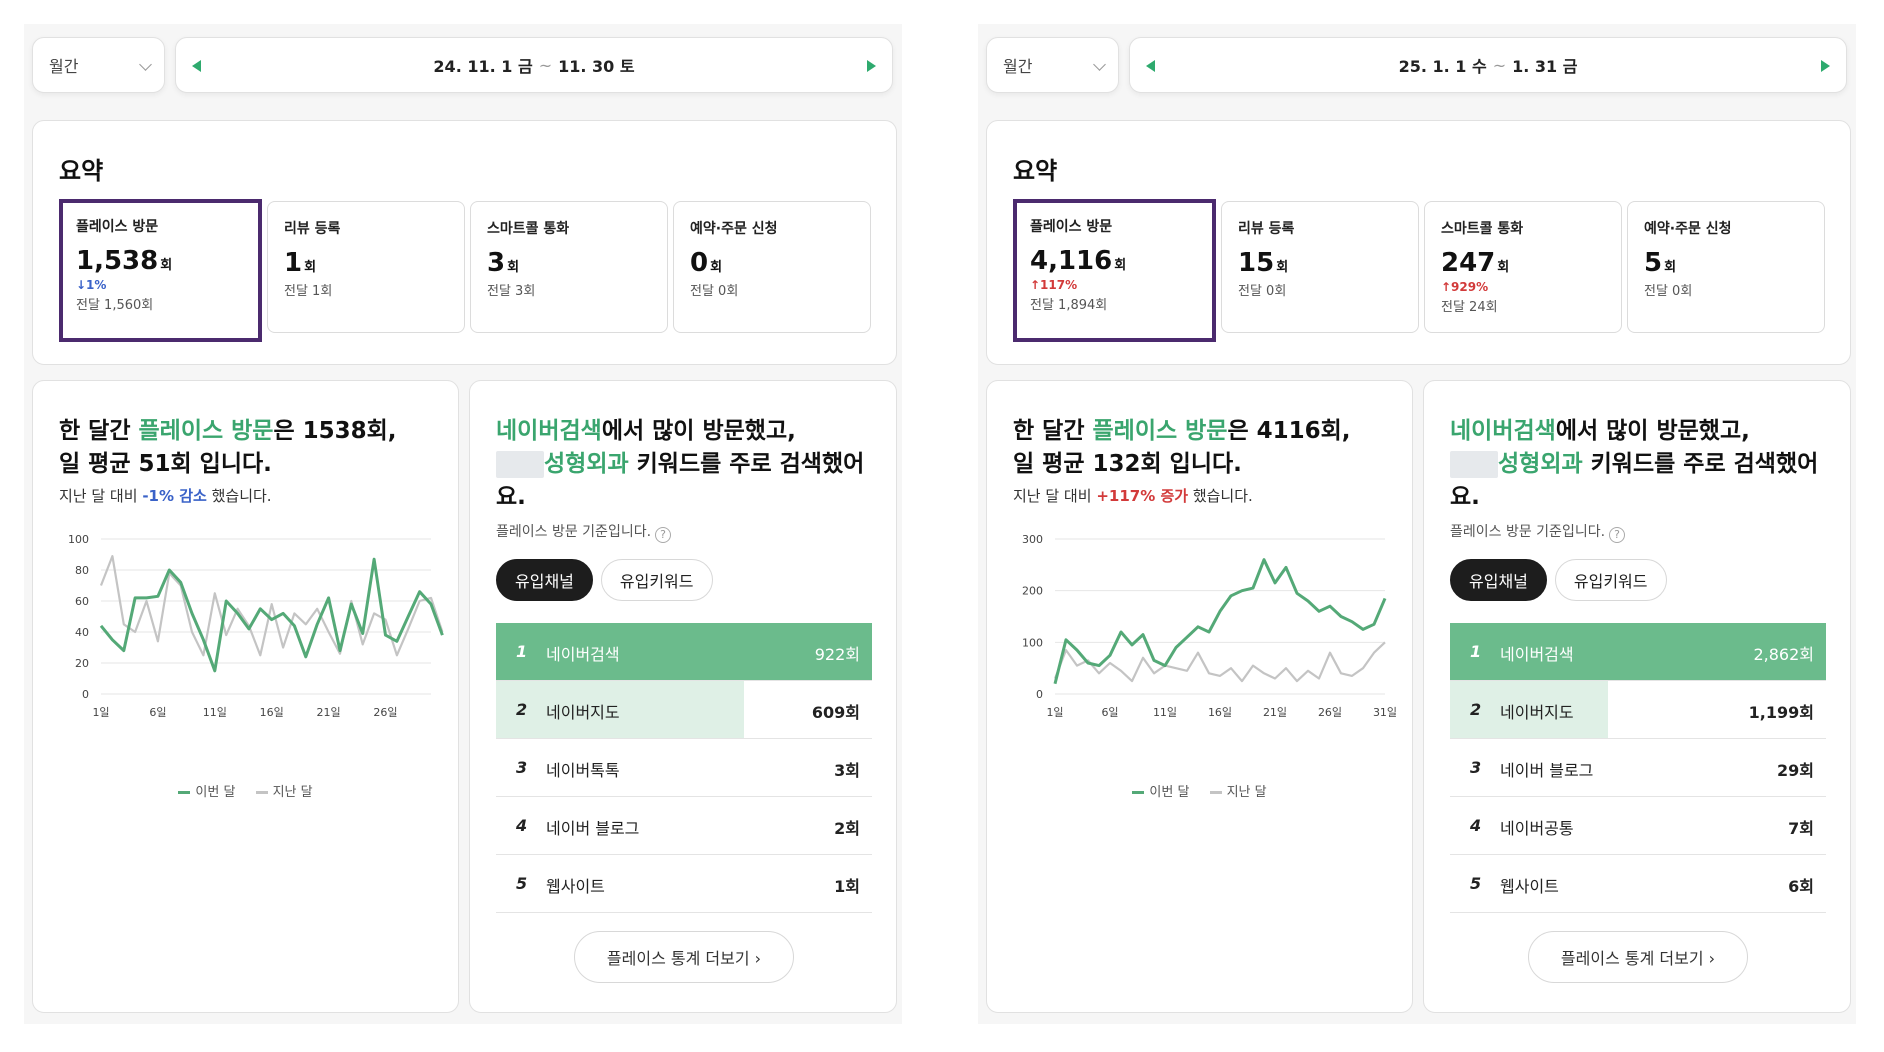 The width and height of the screenshot is (1884, 1052). What do you see at coordinates (520, 464) in the screenshot?
I see `redacted-keyword-prefix` at bounding box center [520, 464].